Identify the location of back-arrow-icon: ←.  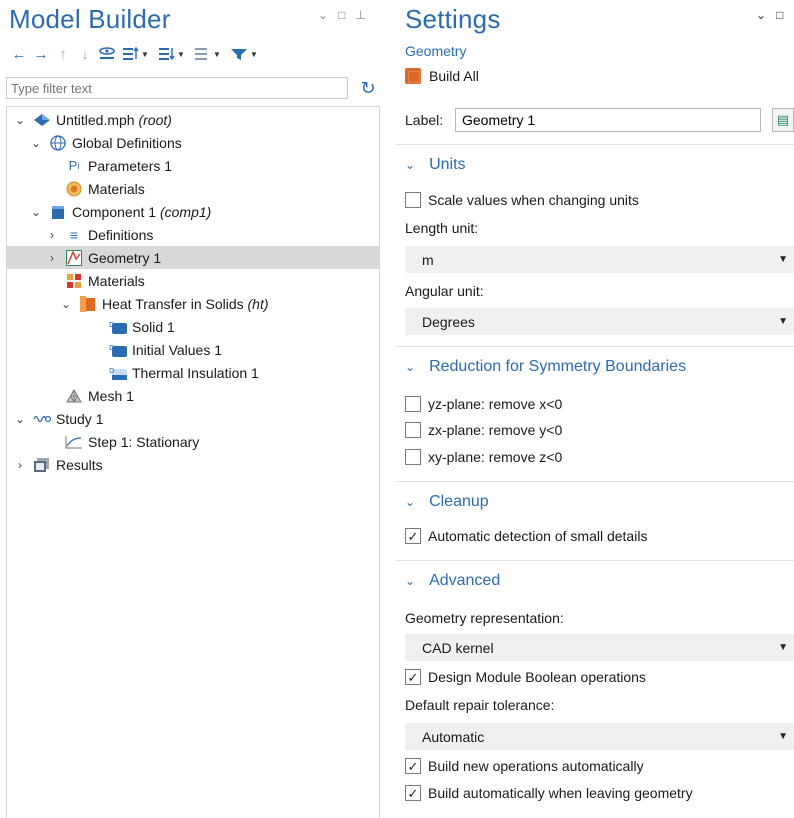
(19, 54).